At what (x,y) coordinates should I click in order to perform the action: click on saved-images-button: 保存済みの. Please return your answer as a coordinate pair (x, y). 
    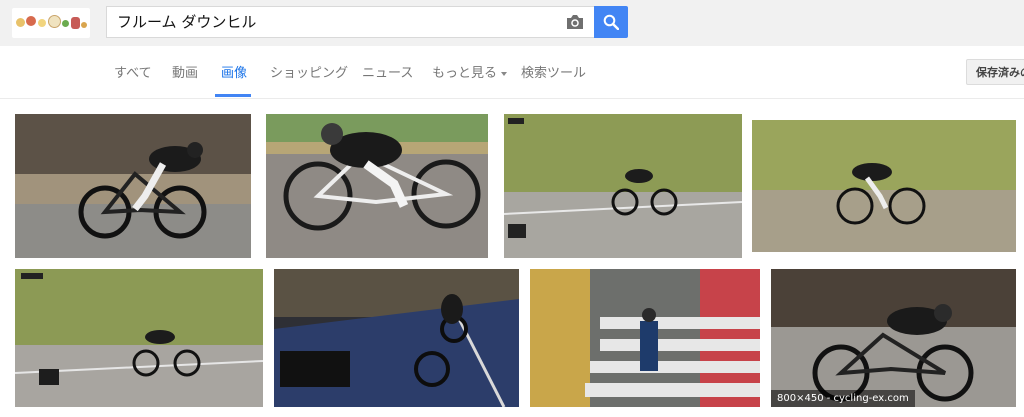
    Looking at the image, I should click on (995, 72).